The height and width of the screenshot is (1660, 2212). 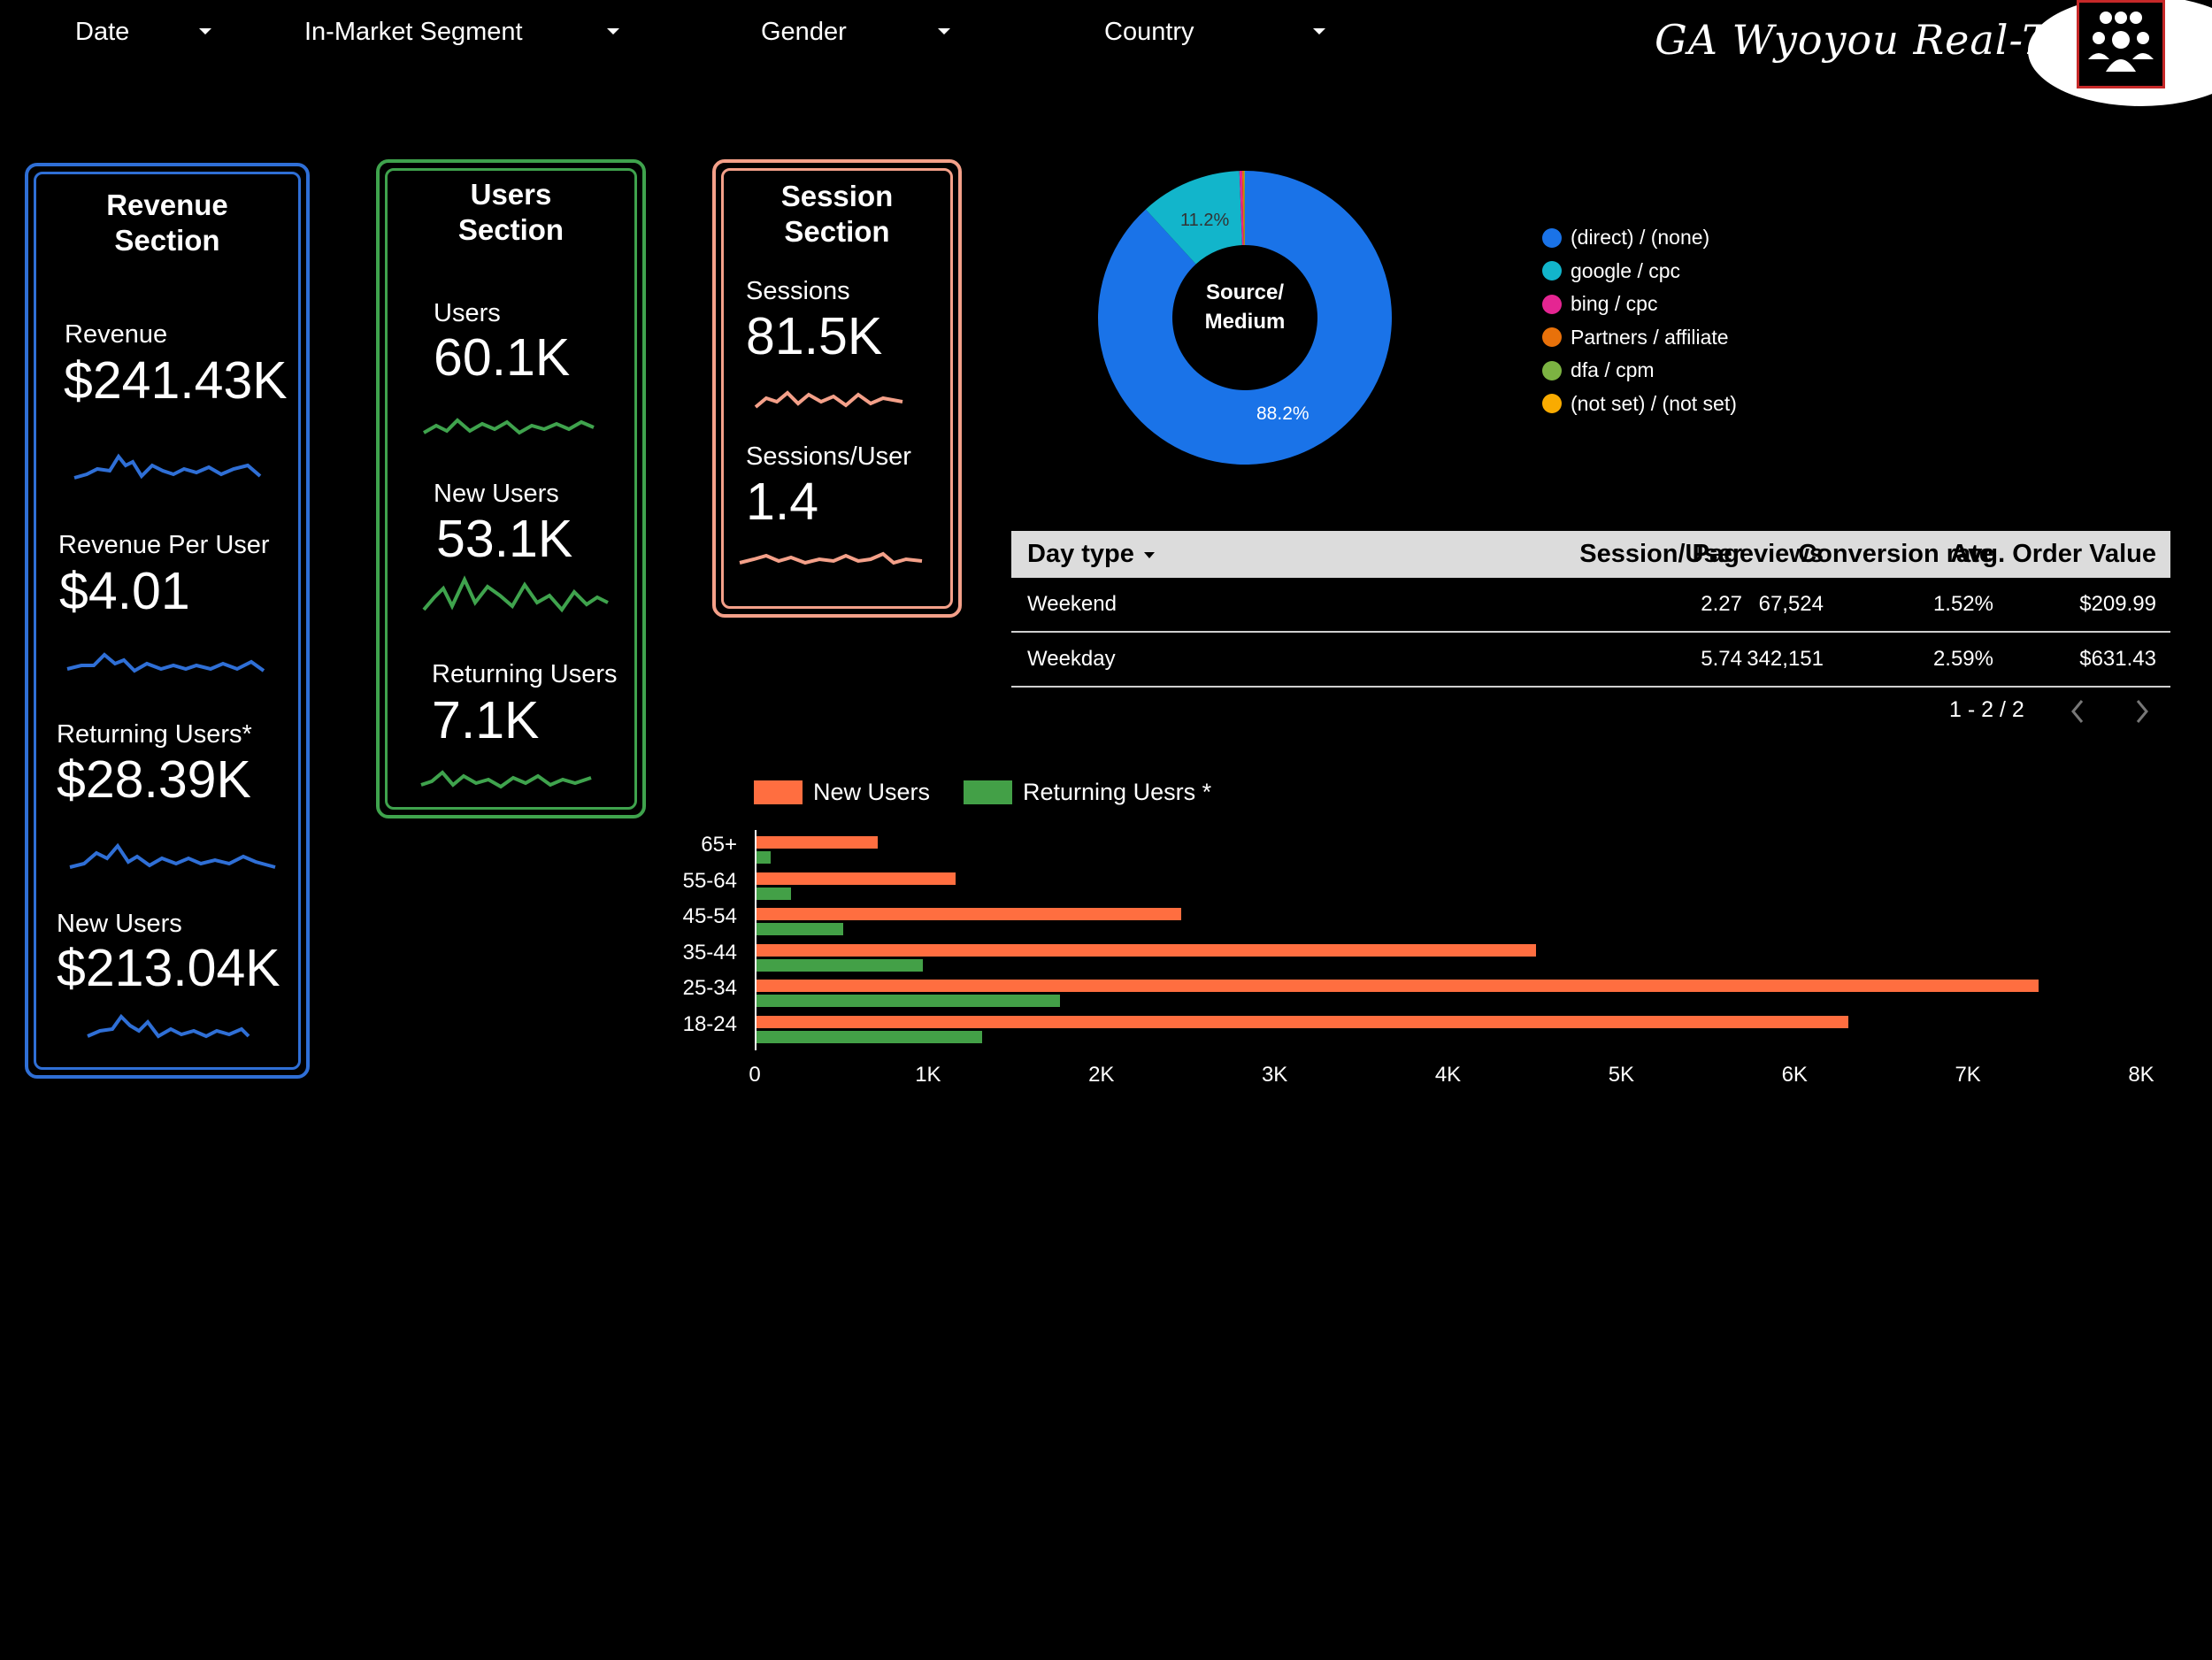 I want to click on revenue-section-title: Revenue Section, so click(x=167, y=223).